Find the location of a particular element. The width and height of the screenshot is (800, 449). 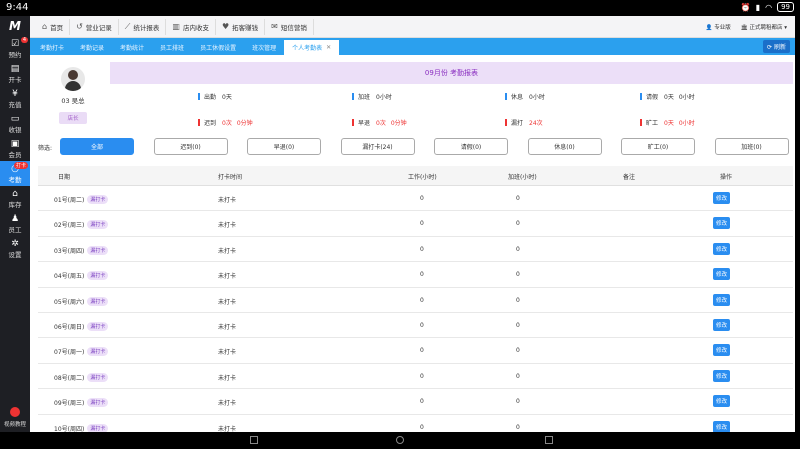

filter-button-2: 早退(0) is located at coordinates (284, 146).